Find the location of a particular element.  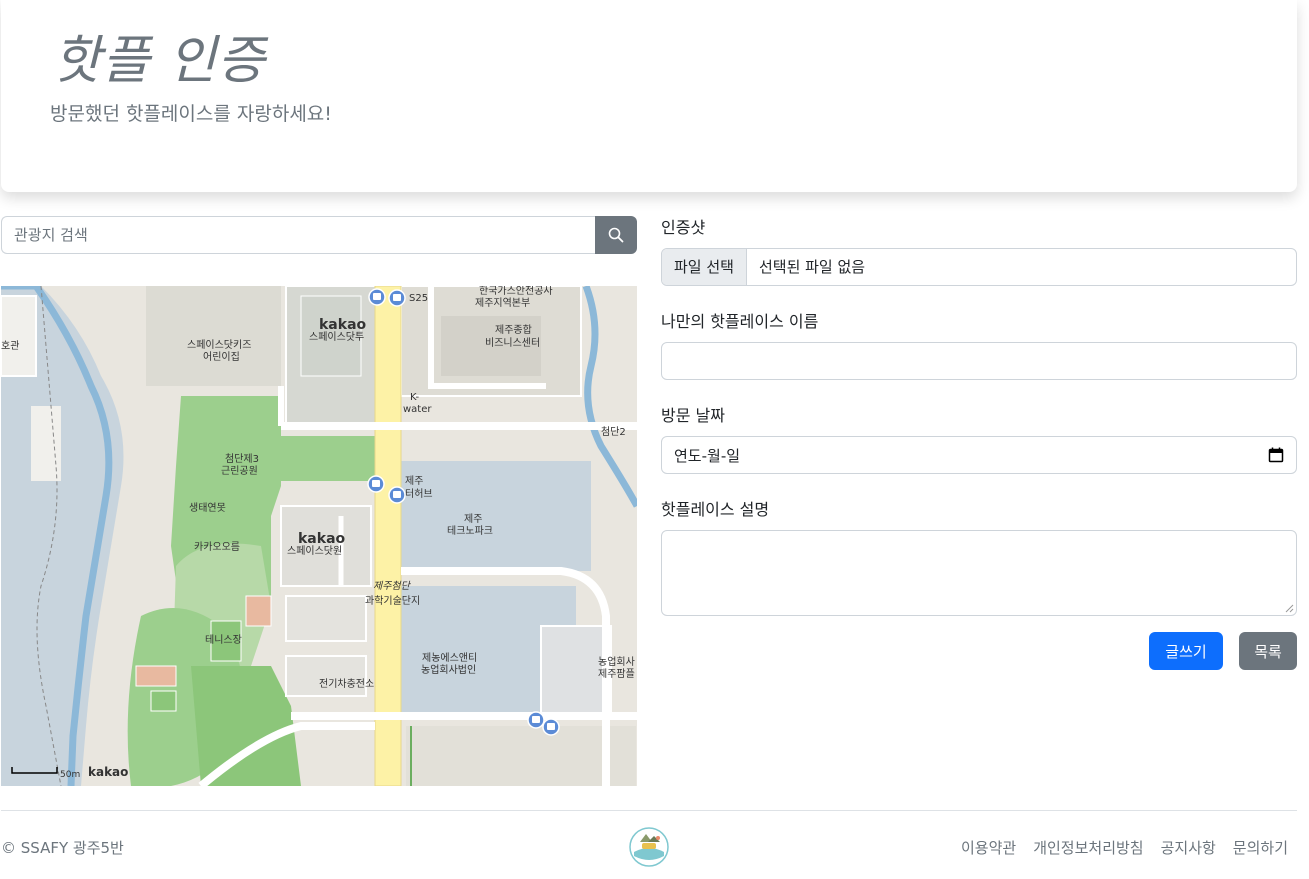

footer-divider is located at coordinates (649, 810).